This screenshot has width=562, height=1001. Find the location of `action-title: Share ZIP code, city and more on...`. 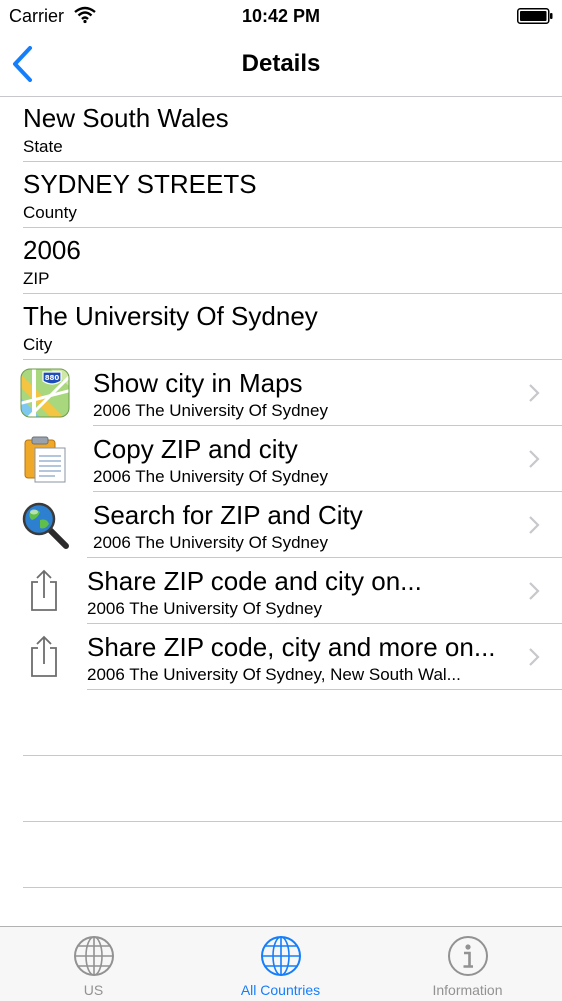

action-title: Share ZIP code, city and more on... is located at coordinates (291, 647).